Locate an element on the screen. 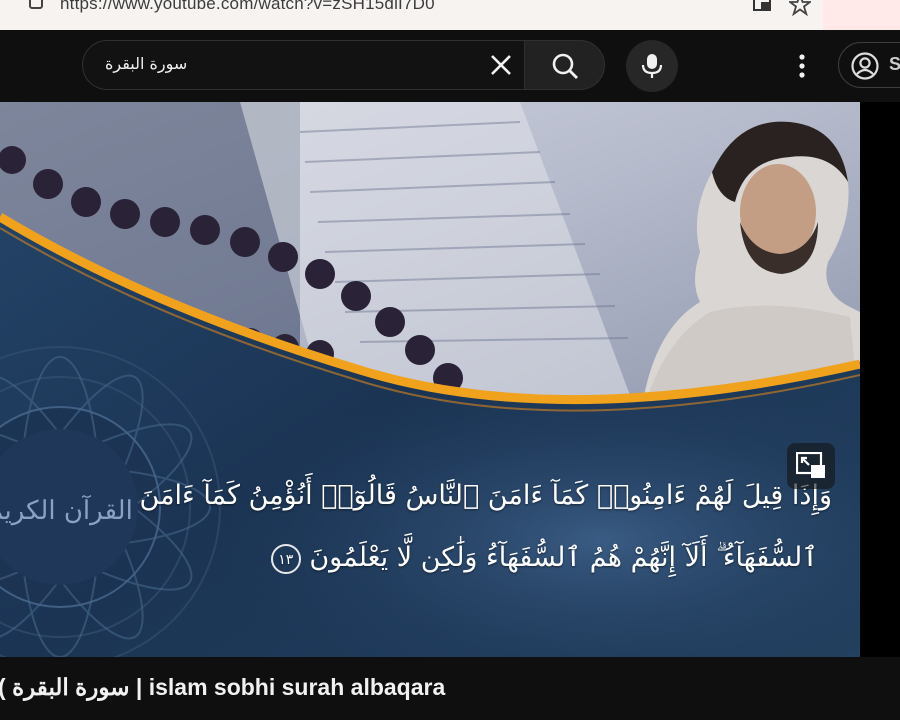  search-icon is located at coordinates (565, 66).